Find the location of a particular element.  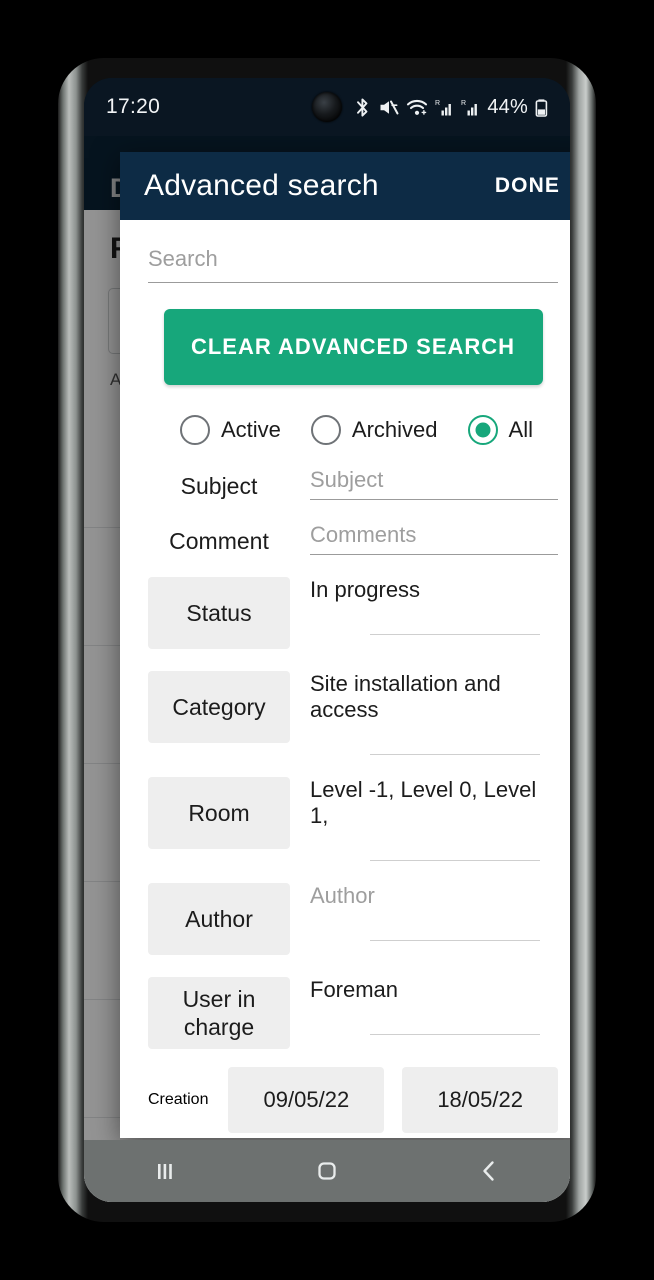

field-row-subject: Subject Subject is located at coordinates (353, 483).